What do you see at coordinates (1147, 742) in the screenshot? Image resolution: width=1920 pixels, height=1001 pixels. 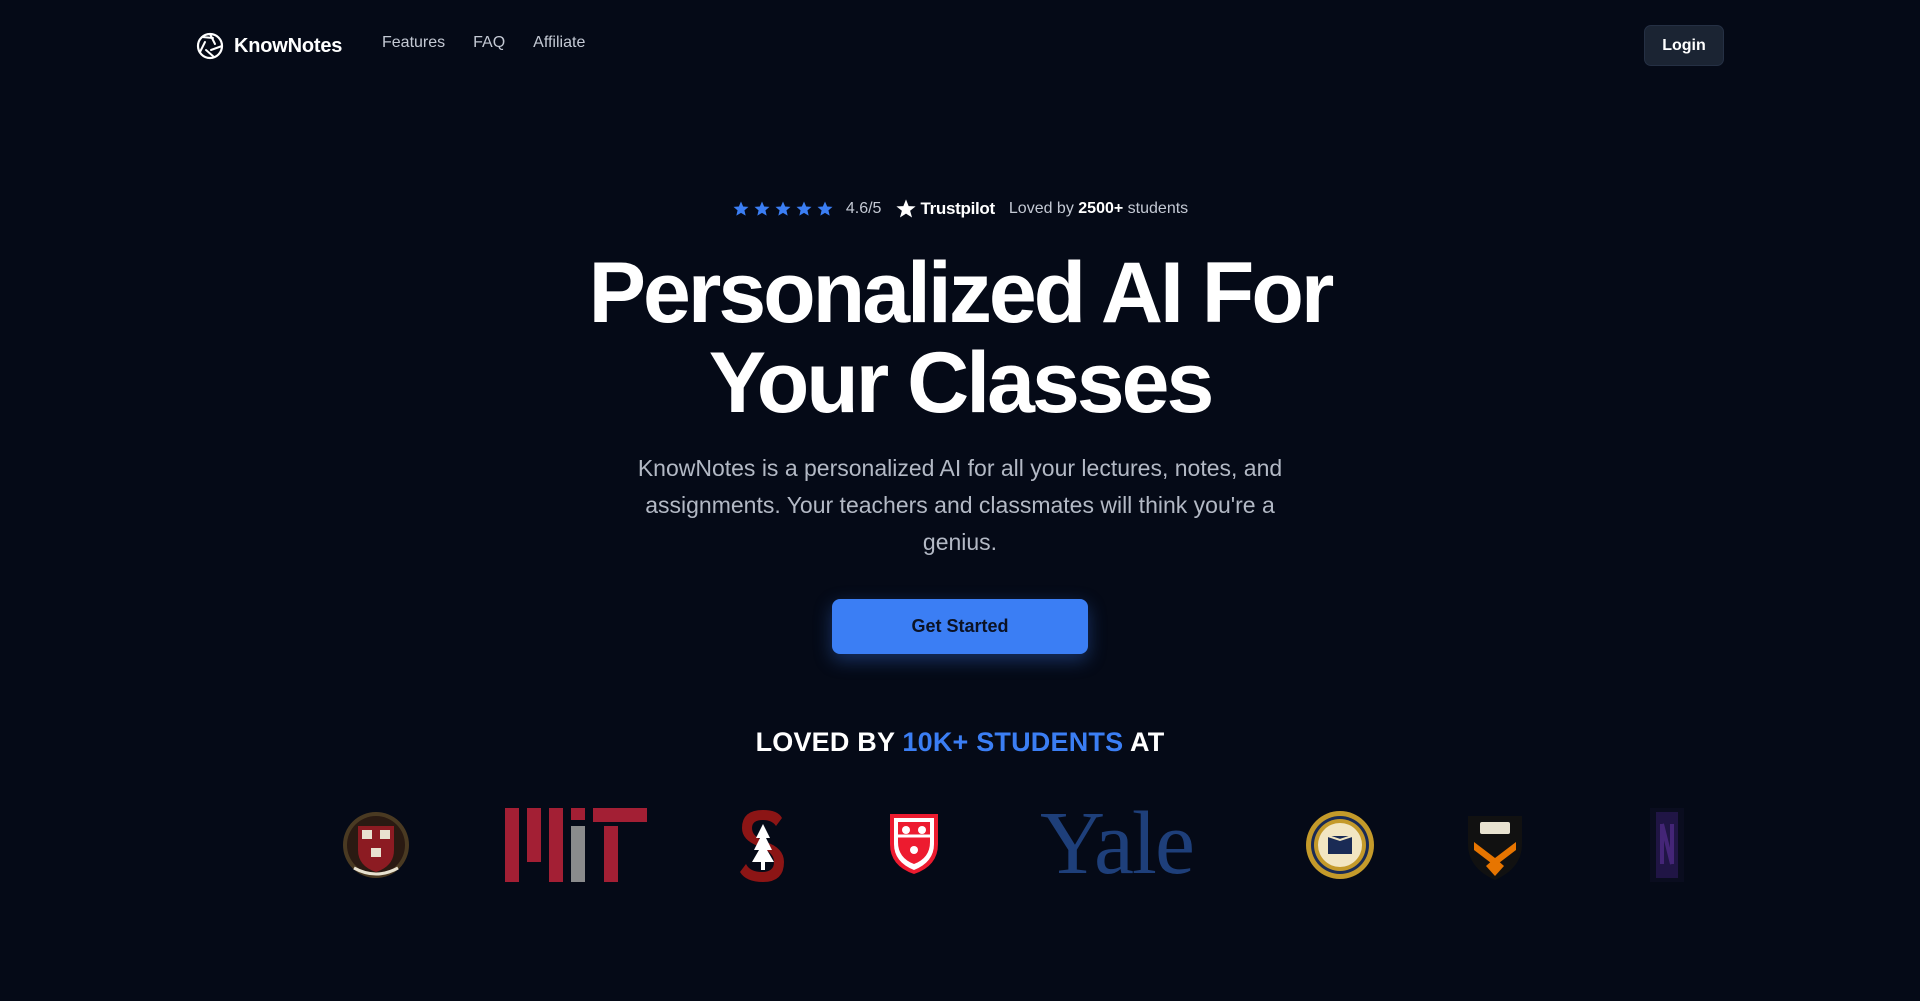 I see `social-proof-suffix: AT` at bounding box center [1147, 742].